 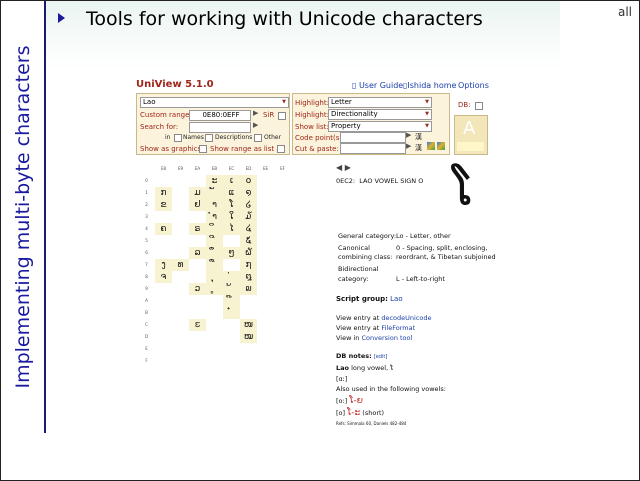 What do you see at coordinates (197, 193) in the screenshot?
I see `grid-cell: ມ` at bounding box center [197, 193].